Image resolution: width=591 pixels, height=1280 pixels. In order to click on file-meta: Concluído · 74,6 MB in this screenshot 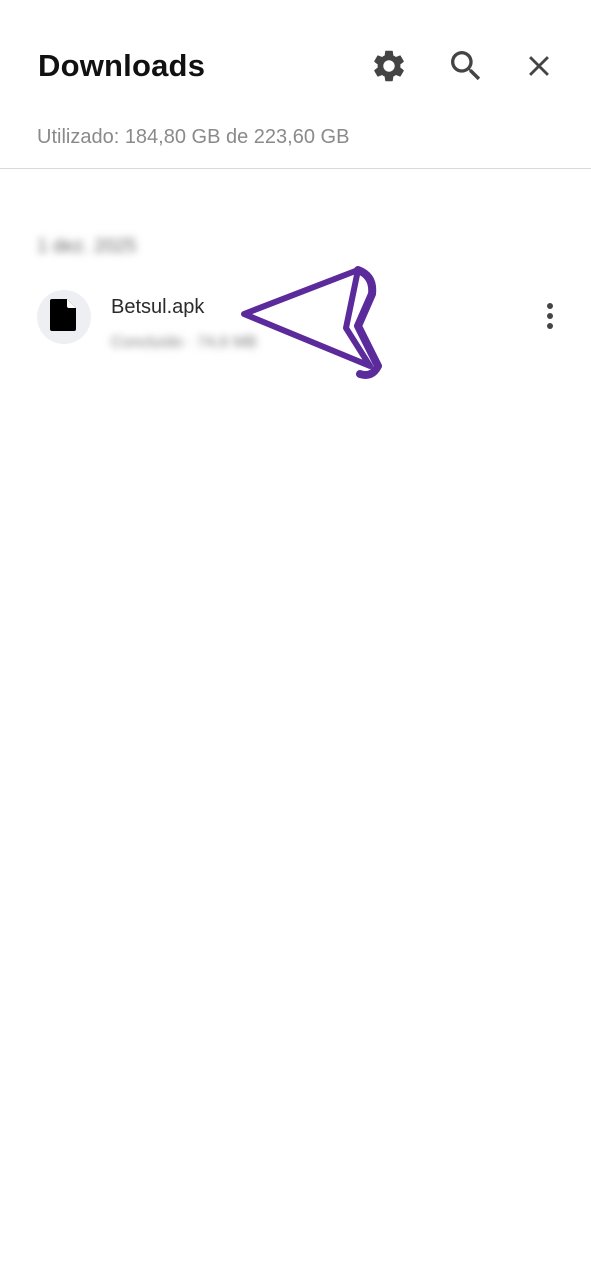, I will do `click(184, 342)`.